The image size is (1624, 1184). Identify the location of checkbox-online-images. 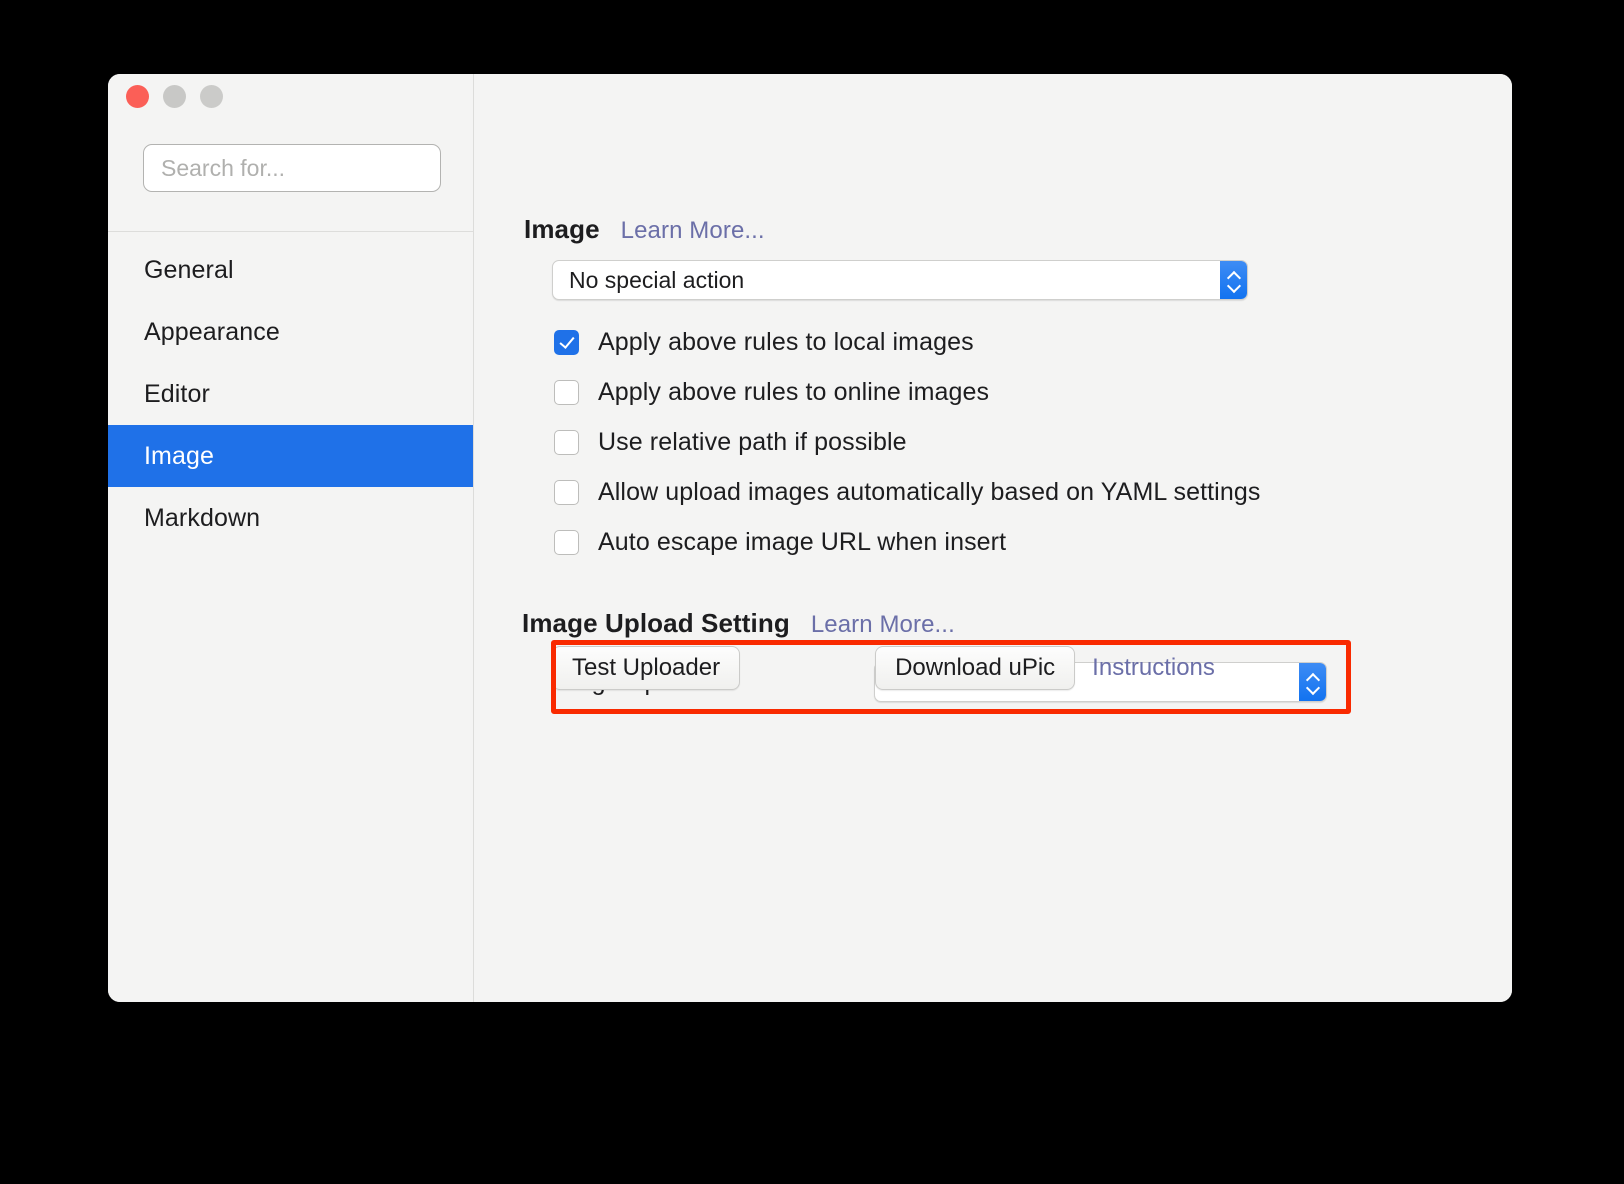
(566, 392).